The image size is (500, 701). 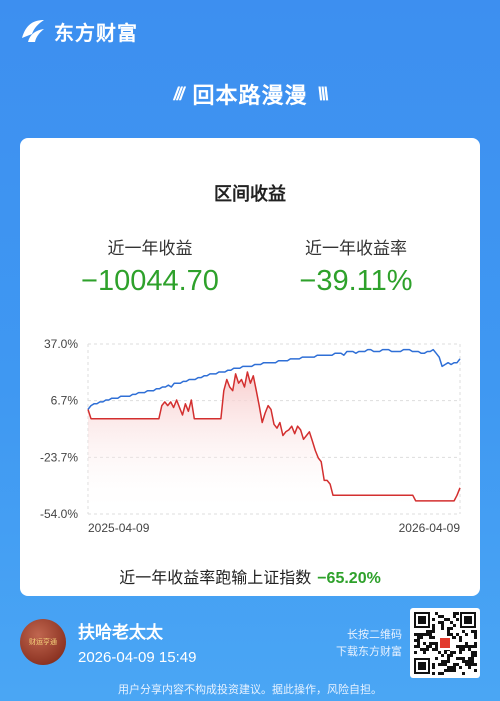 I want to click on metric-yearly-return: 近一年收益率 −39.11%, so click(x=356, y=266).